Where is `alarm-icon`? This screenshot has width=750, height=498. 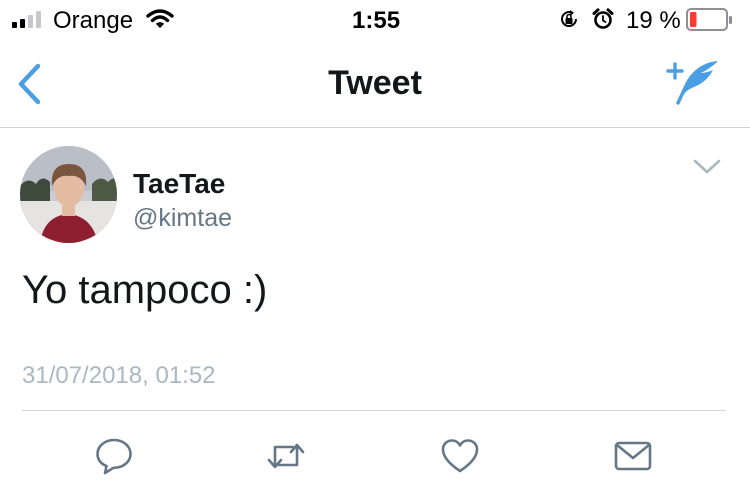 alarm-icon is located at coordinates (603, 18).